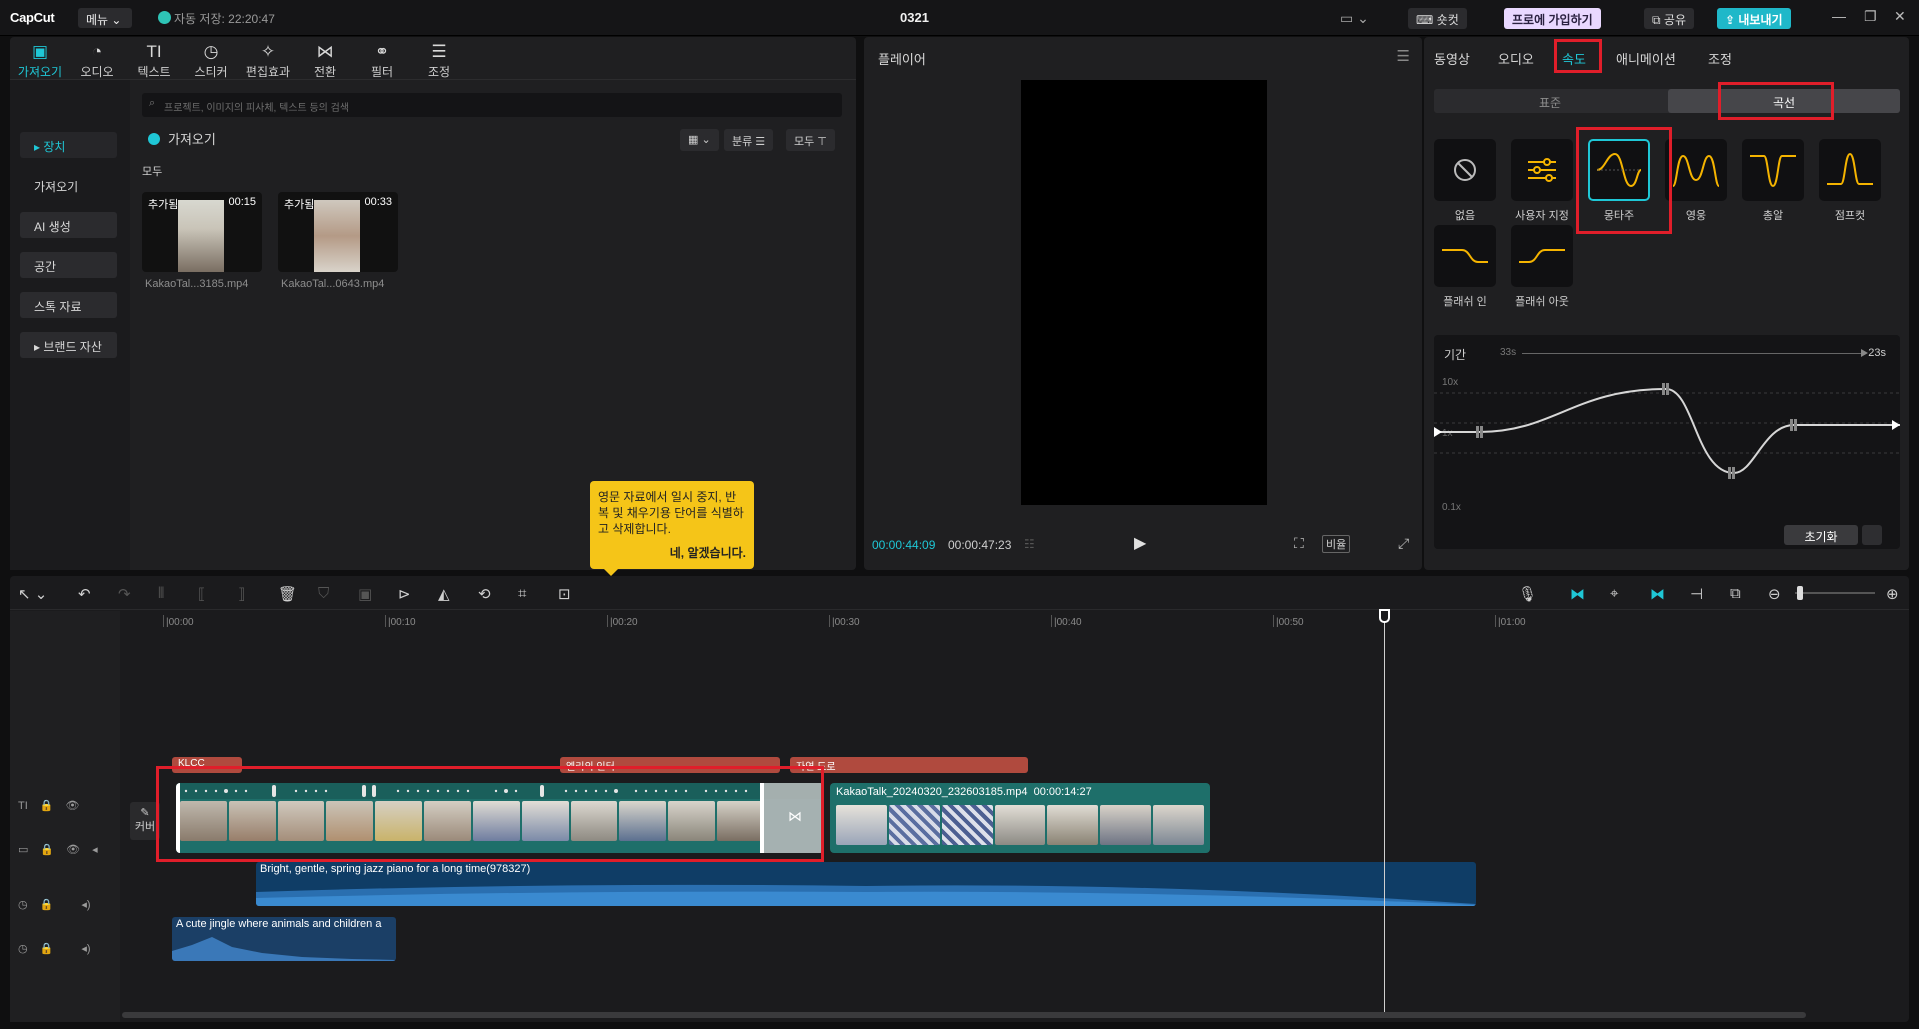  Describe the element at coordinates (484, 594) in the screenshot. I see `rotate-icon: ⟲` at that location.